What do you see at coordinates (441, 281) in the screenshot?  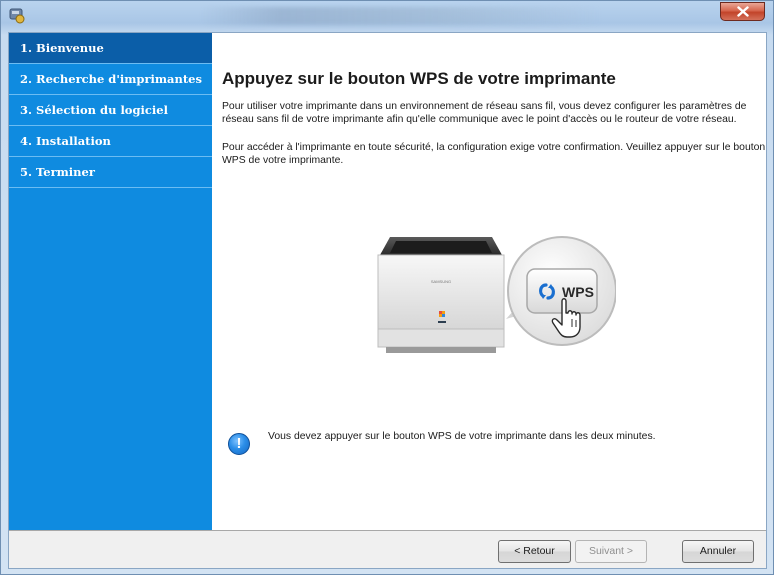 I see `printer-brand: SAMSUNG` at bounding box center [441, 281].